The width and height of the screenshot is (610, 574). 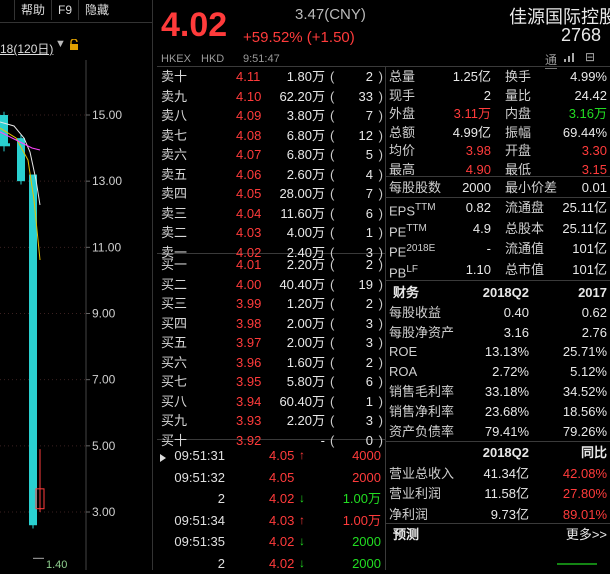 I want to click on ask-row: 卖九4.1062.20万(33), so click(x=272, y=97).